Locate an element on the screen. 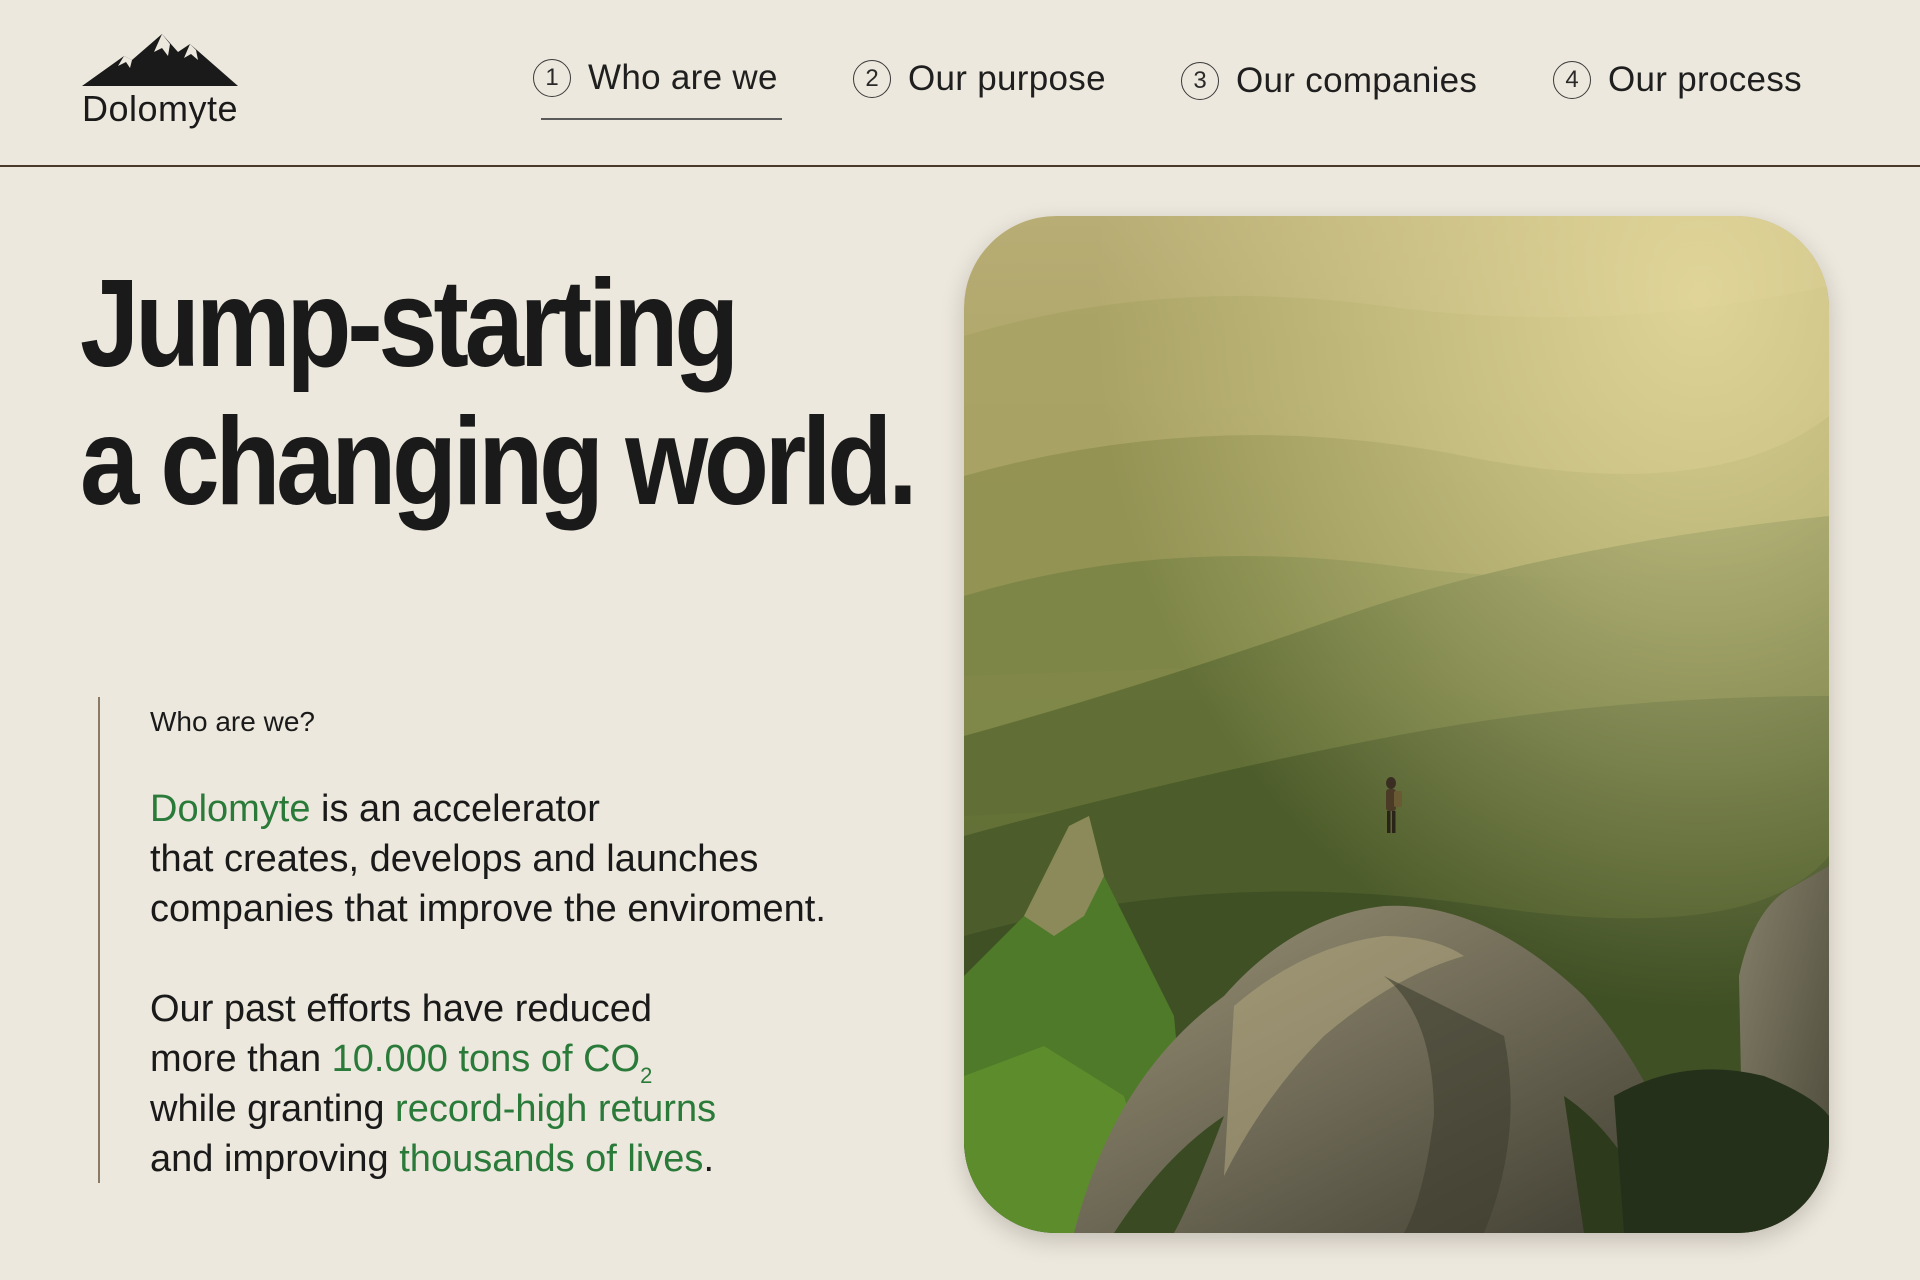  nav-item-our-purpose: 2 Our purpose is located at coordinates (979, 79).